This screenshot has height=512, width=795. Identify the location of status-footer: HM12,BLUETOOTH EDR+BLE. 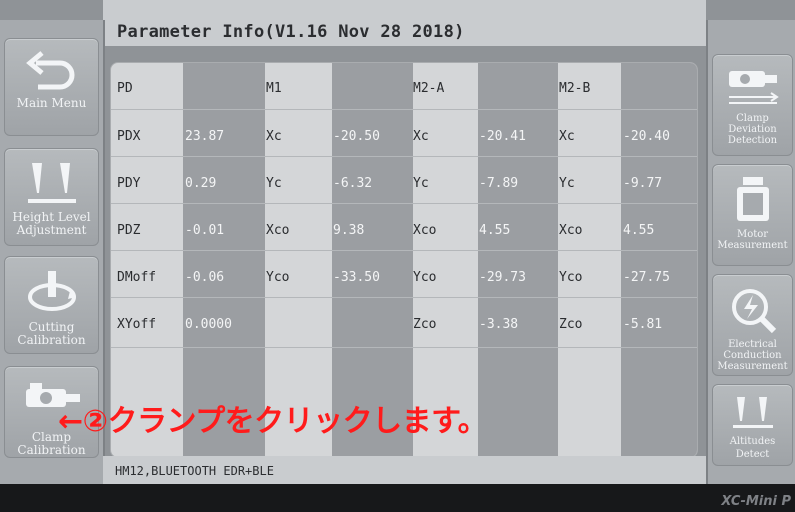
(404, 470).